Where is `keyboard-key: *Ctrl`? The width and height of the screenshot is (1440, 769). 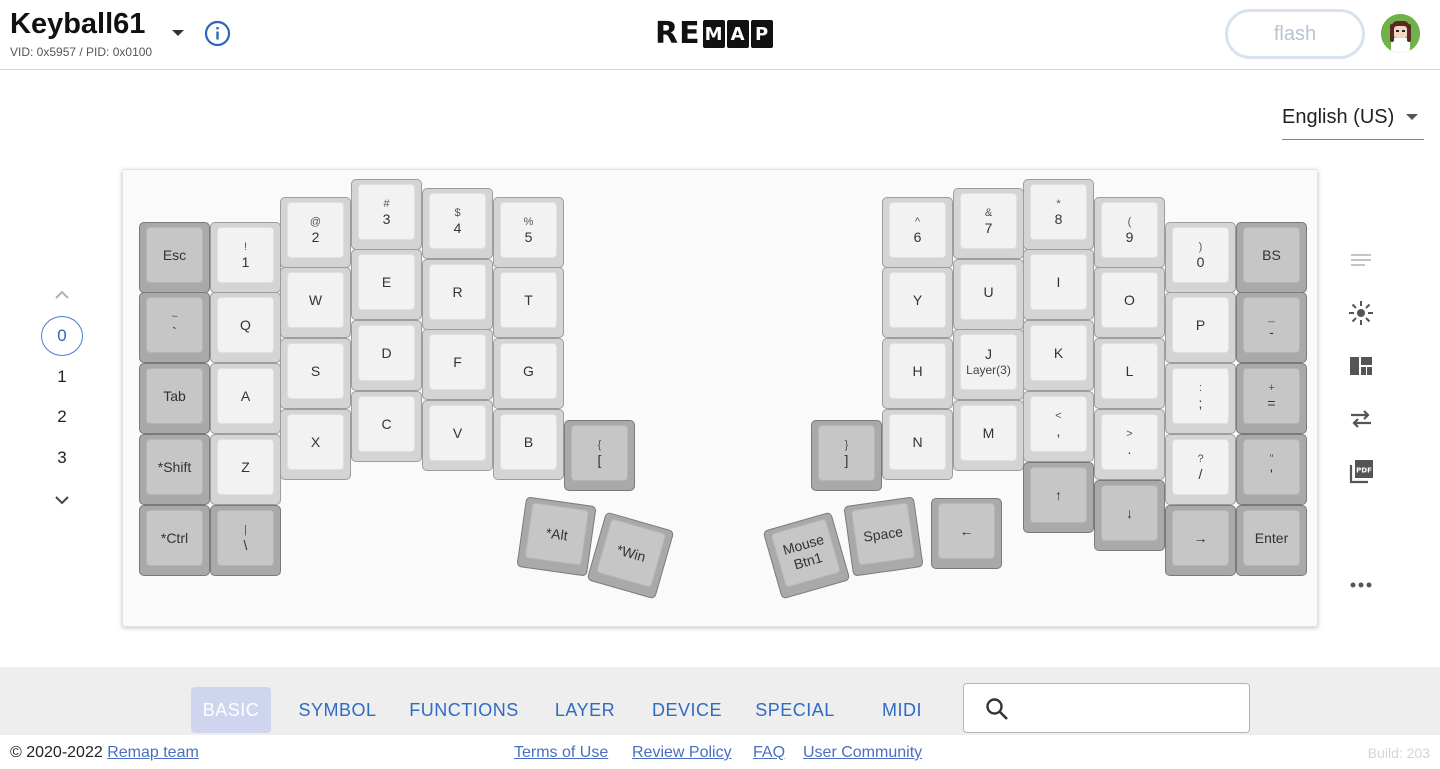
keyboard-key: *Ctrl is located at coordinates (174, 540).